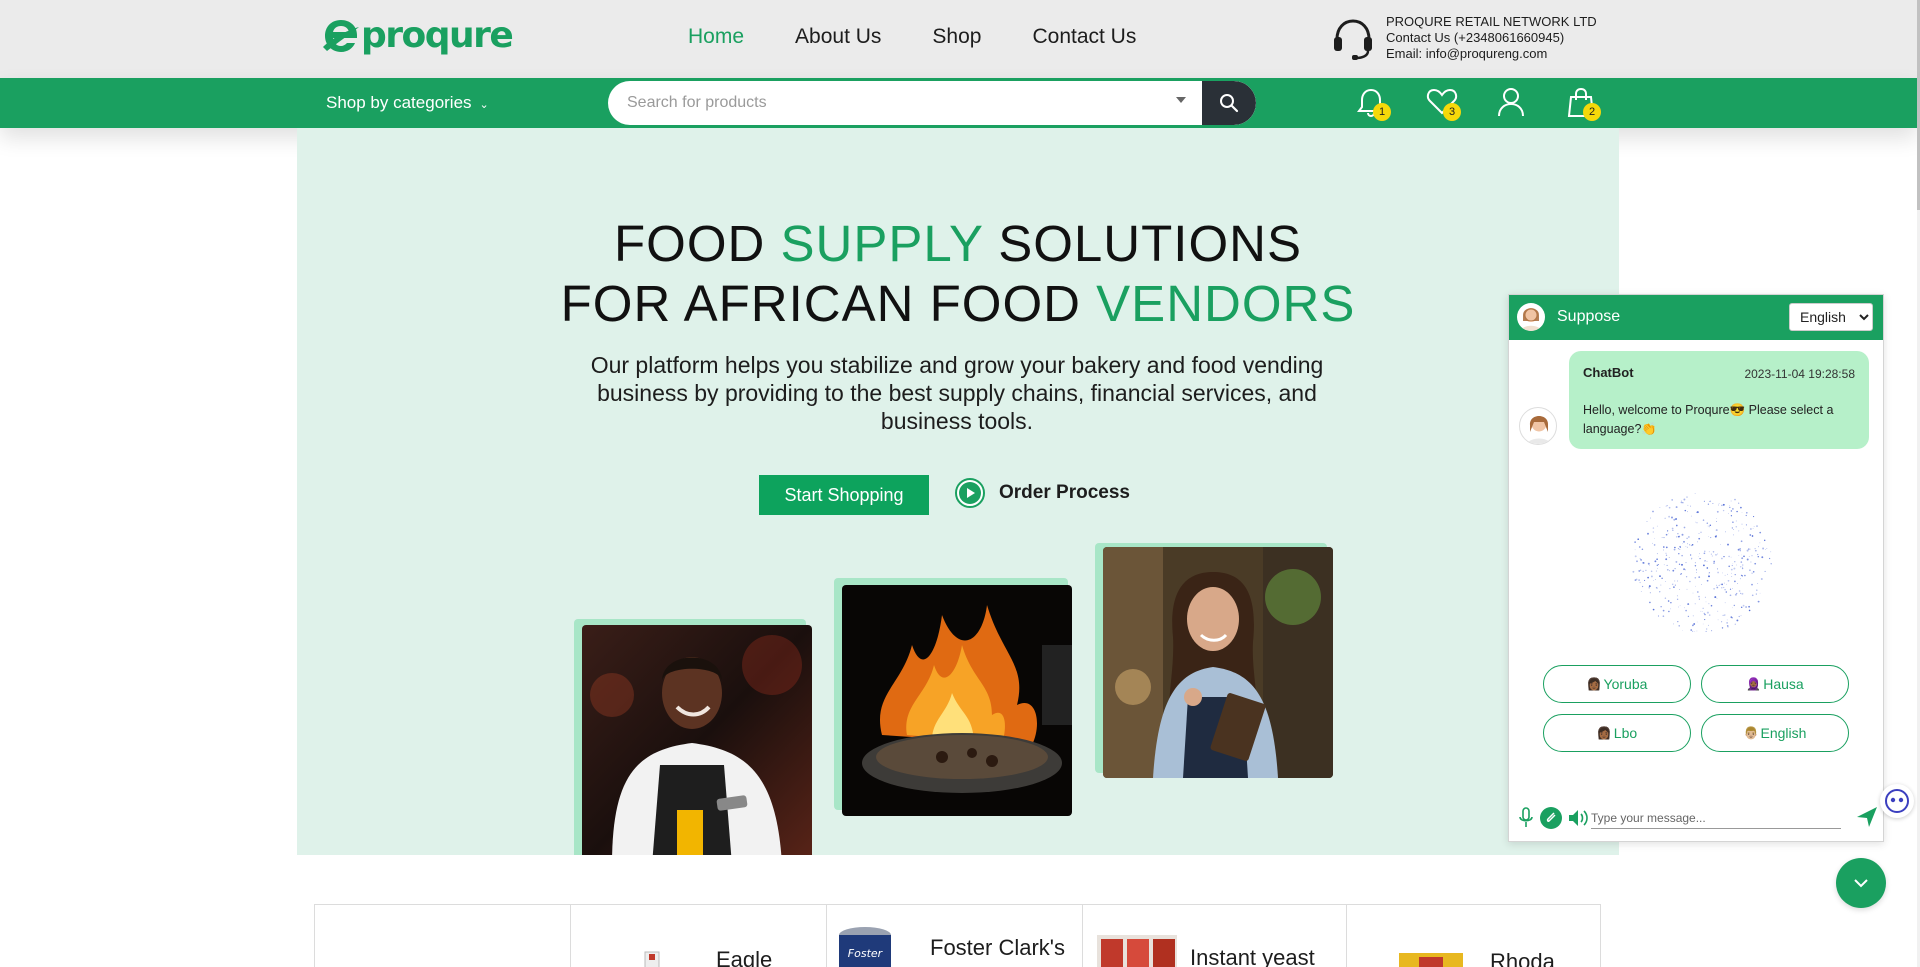 The width and height of the screenshot is (1920, 967). I want to click on language-hausa-button: 🧕🏾 Hausa, so click(1775, 684).